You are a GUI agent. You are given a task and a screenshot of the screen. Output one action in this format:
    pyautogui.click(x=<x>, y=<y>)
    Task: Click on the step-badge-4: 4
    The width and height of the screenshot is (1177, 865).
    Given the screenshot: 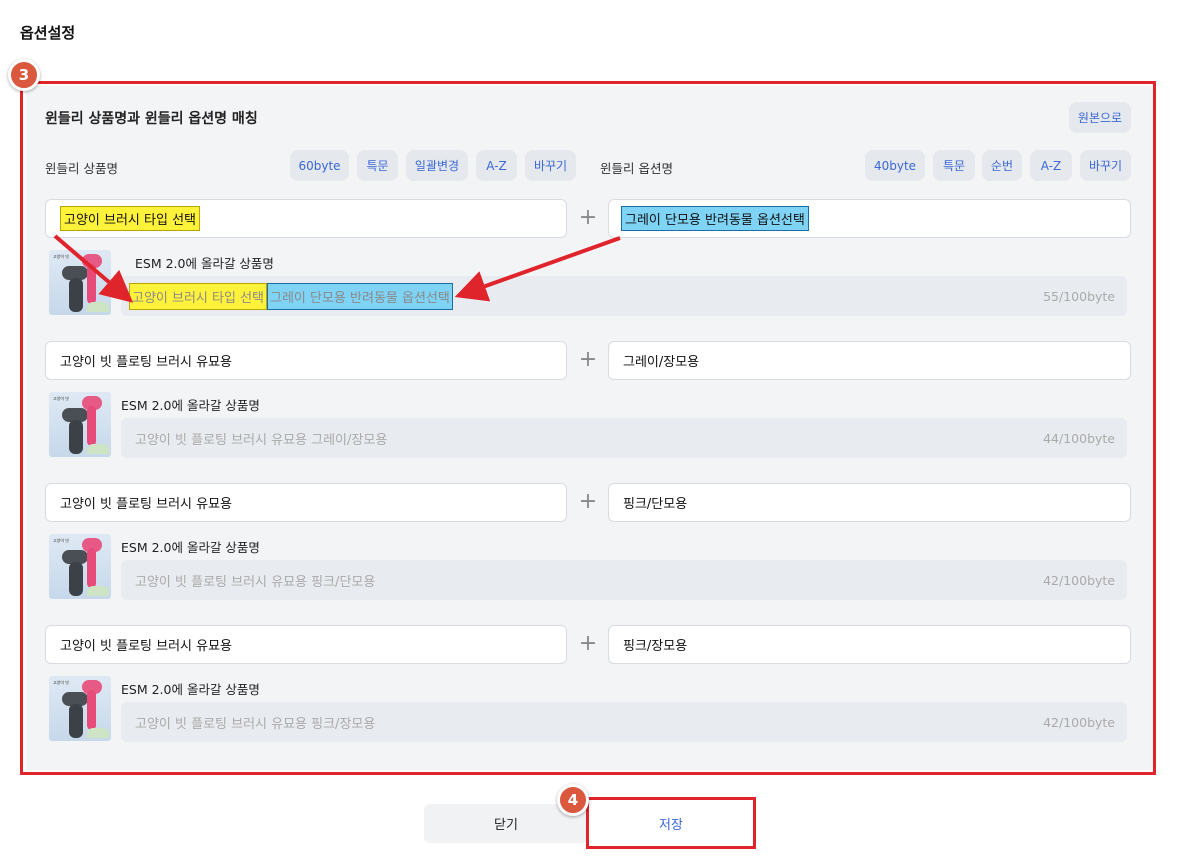 What is the action you would take?
    pyautogui.click(x=573, y=800)
    